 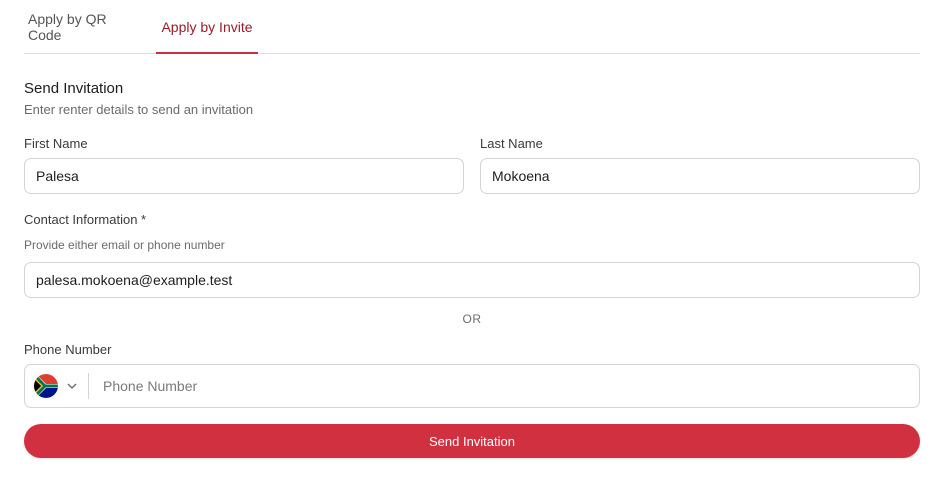 I want to click on contact-information-label: Contact Information *, so click(x=85, y=219).